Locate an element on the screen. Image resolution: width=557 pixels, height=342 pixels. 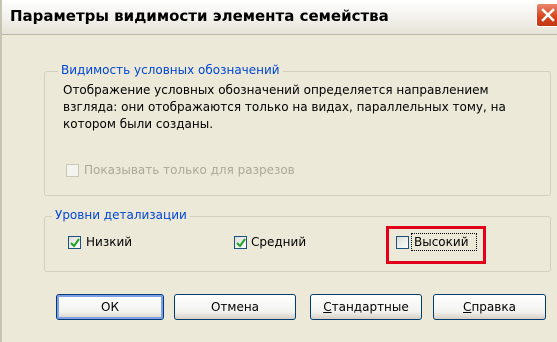
sections-only-label: Показывать только для разрезов is located at coordinates (189, 170).